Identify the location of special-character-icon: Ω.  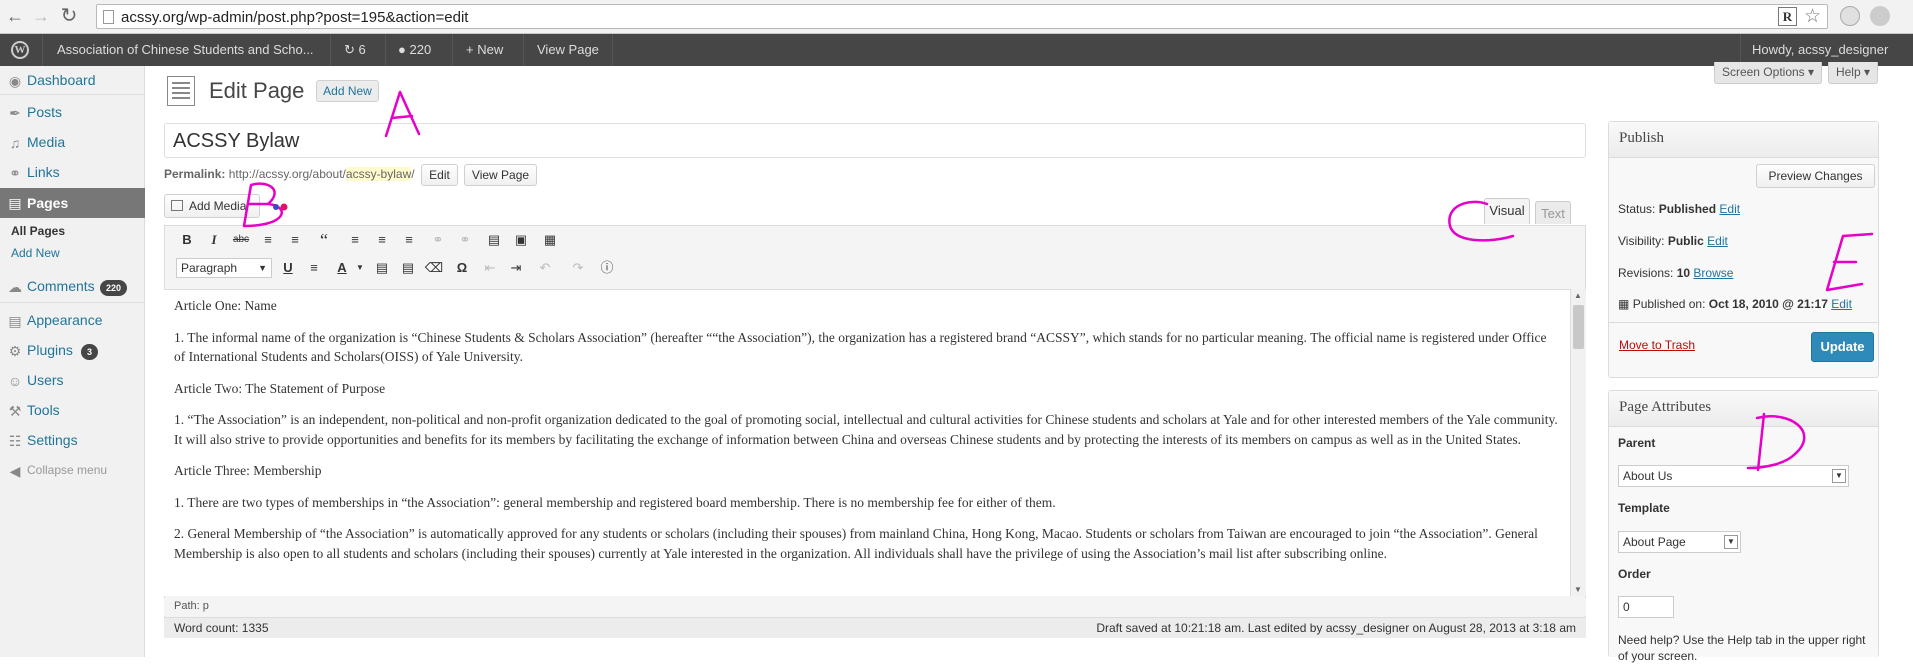
(462, 268).